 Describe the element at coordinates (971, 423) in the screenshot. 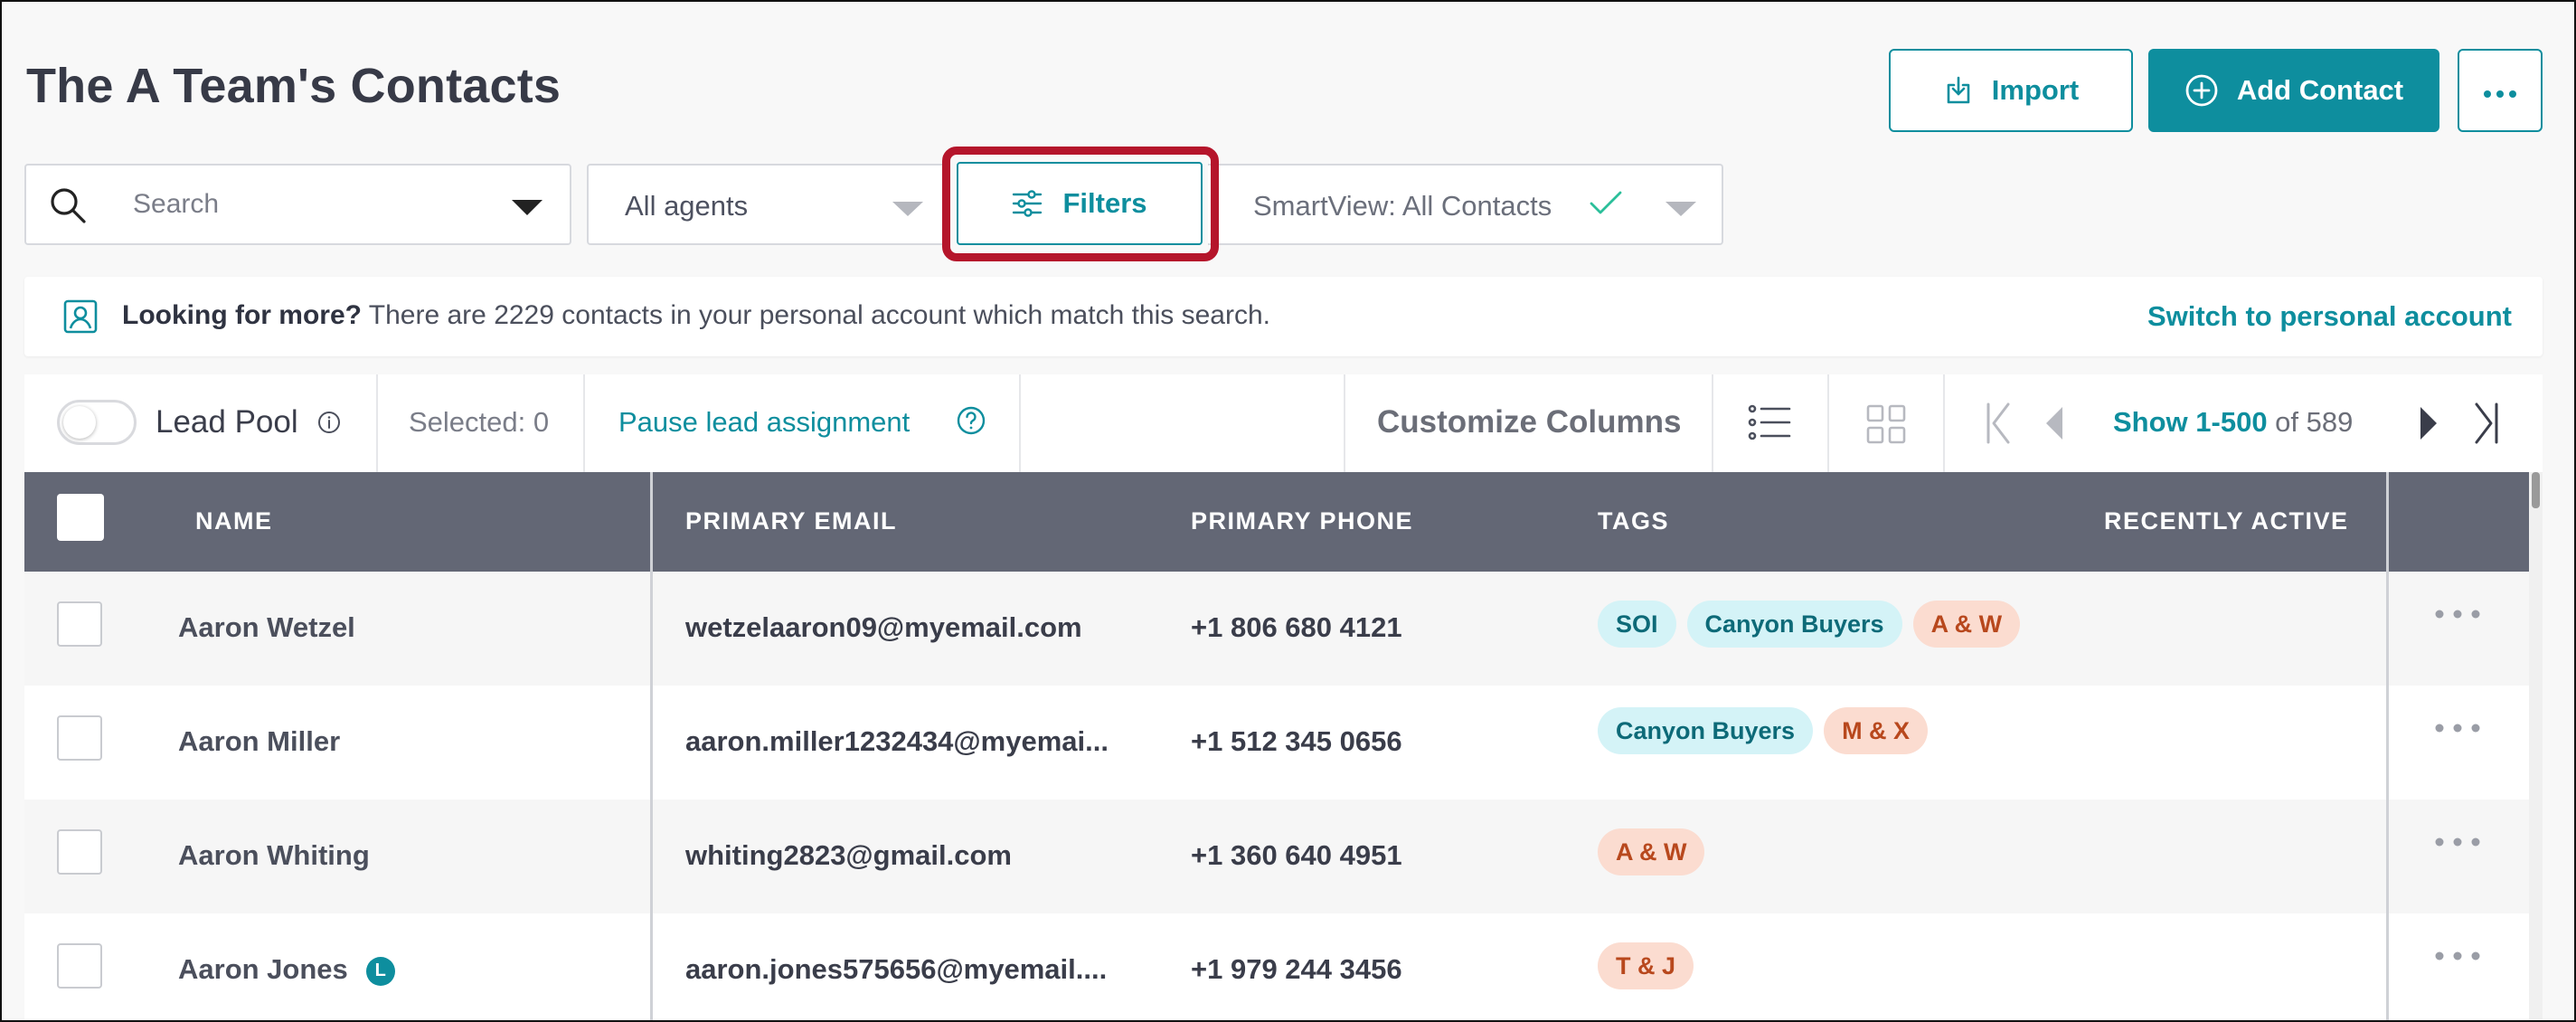

I see `help-icon` at that location.